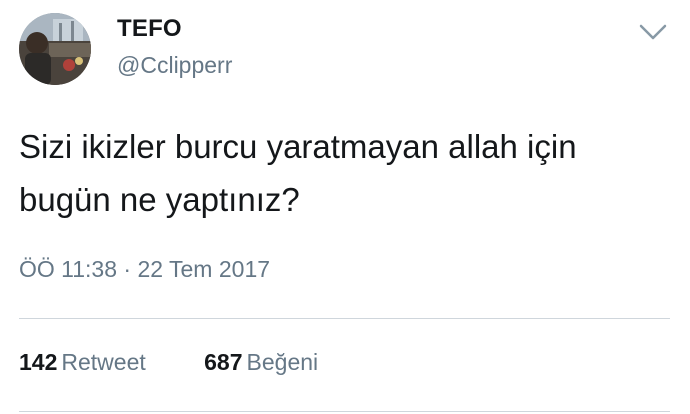  Describe the element at coordinates (298, 146) in the screenshot. I see `tweet-text-line: Sizi ikizler burcu yaratmayan allah için` at that location.